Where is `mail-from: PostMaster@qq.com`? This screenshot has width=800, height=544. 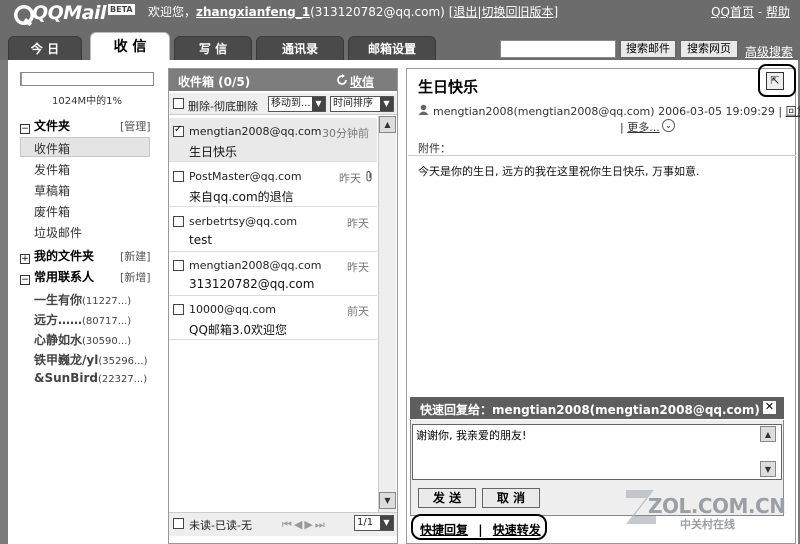 mail-from: PostMaster@qq.com is located at coordinates (245, 176).